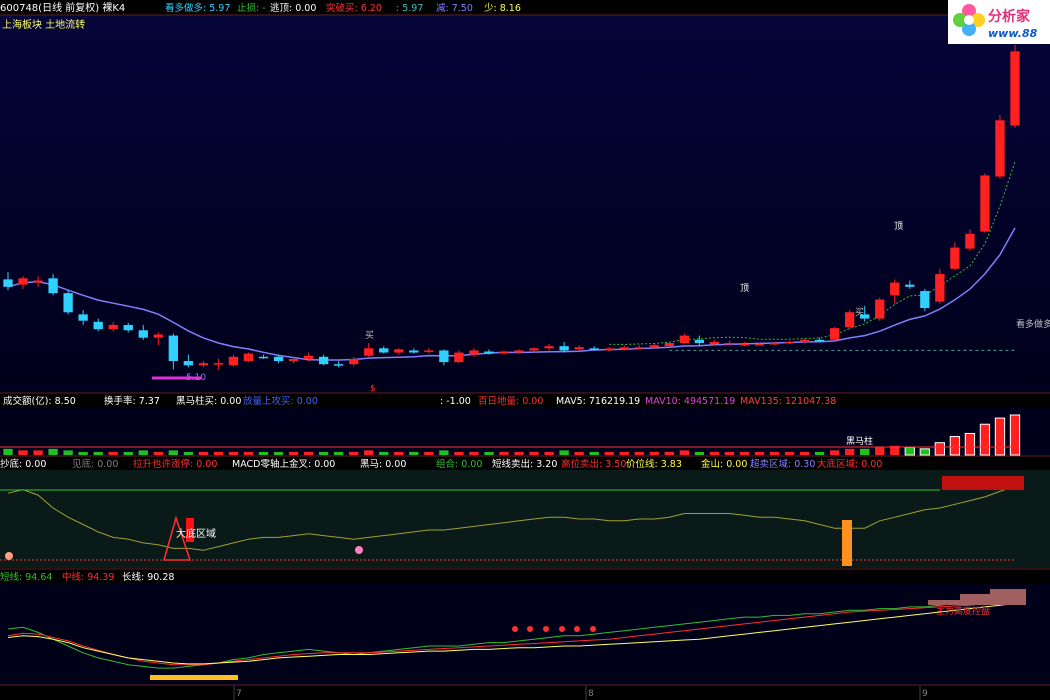 The height and width of the screenshot is (700, 1050). What do you see at coordinates (293, 8) in the screenshot?
I see `header-item-2: 逃顶: 0.00` at bounding box center [293, 8].